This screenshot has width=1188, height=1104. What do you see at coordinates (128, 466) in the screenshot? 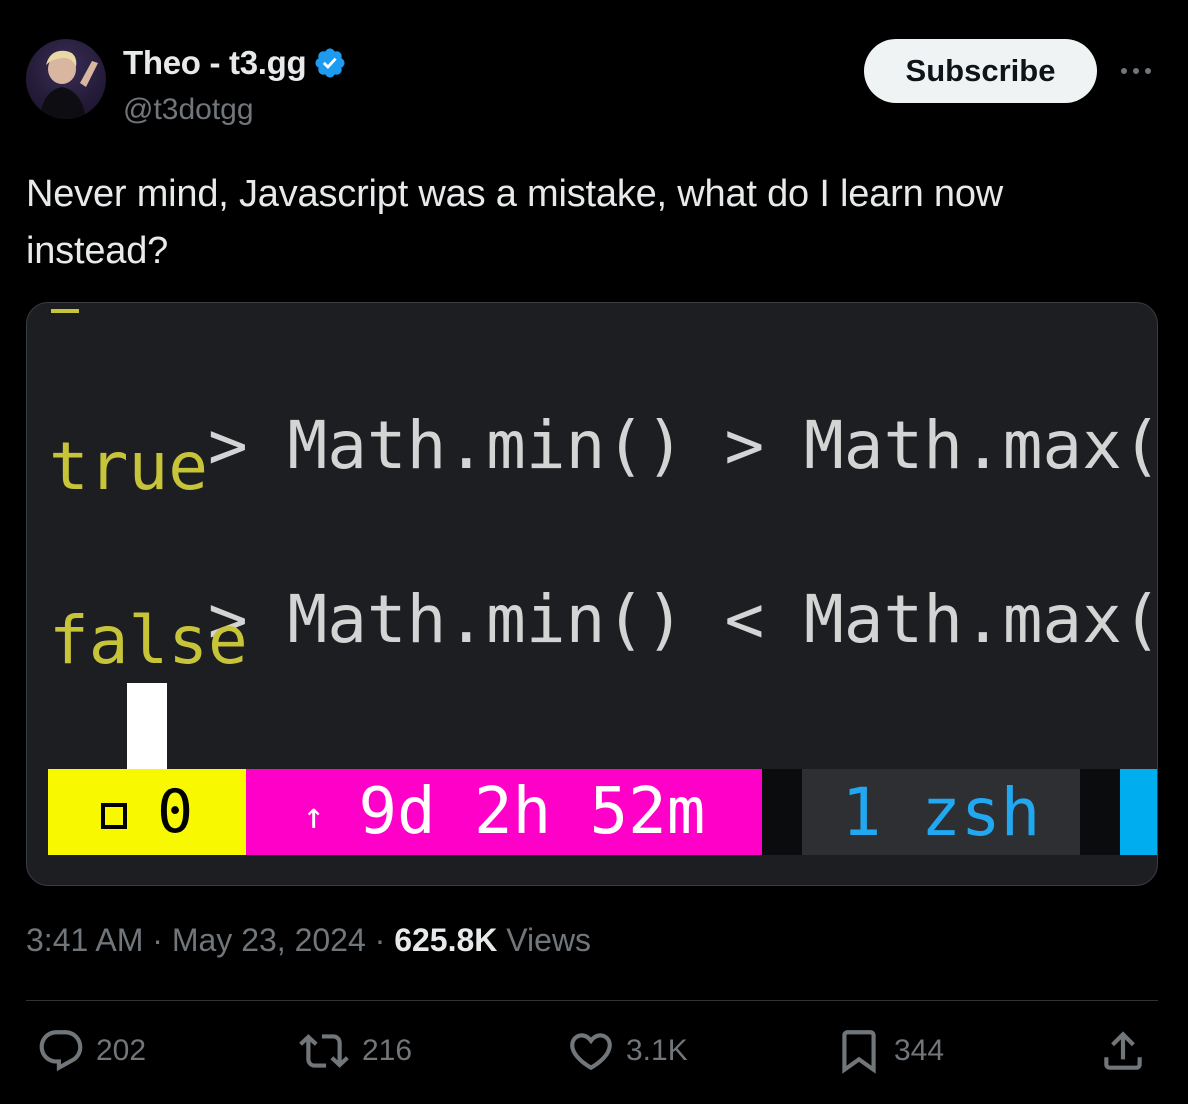
I see `terminal-result-true: true` at bounding box center [128, 466].